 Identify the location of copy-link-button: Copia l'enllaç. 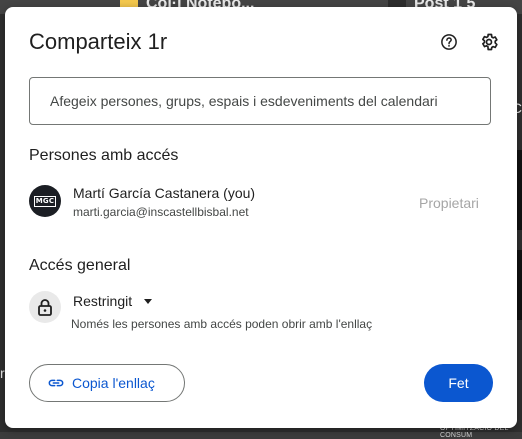
(107, 383).